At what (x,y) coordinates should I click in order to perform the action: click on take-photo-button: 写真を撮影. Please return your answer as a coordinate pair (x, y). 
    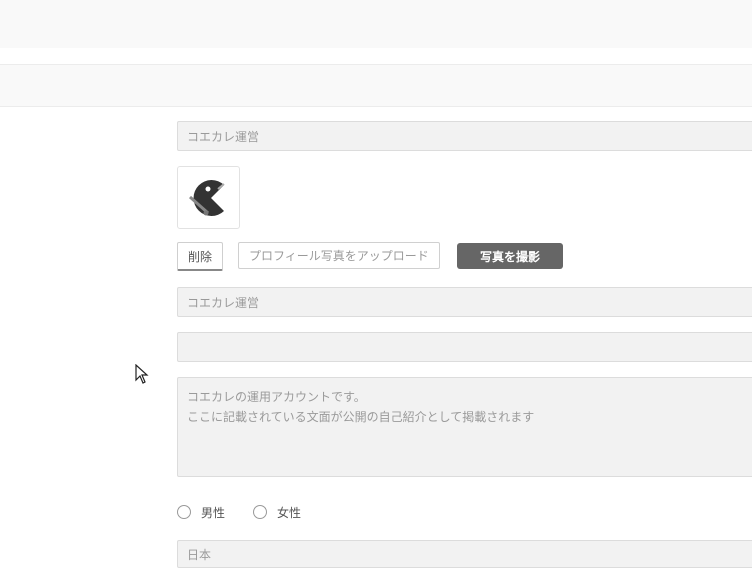
    Looking at the image, I should click on (510, 256).